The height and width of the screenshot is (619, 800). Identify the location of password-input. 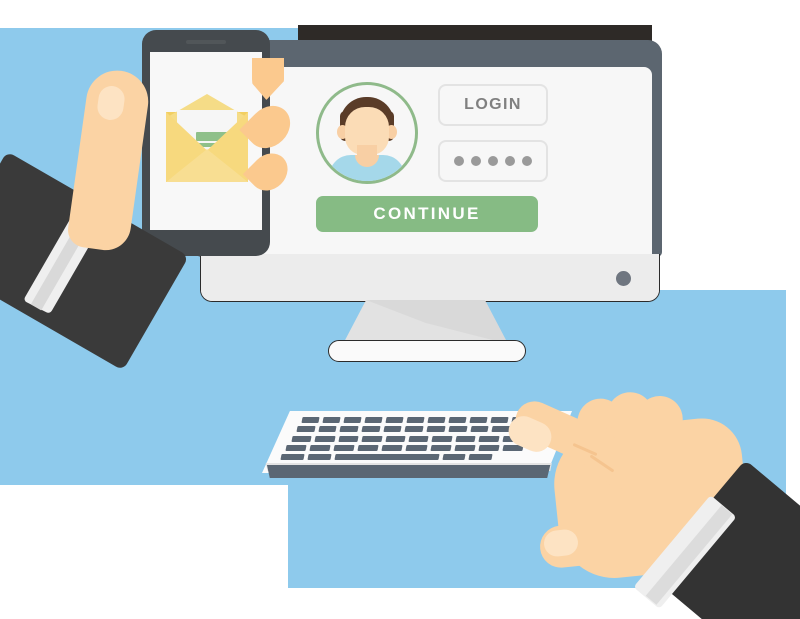
(493, 161).